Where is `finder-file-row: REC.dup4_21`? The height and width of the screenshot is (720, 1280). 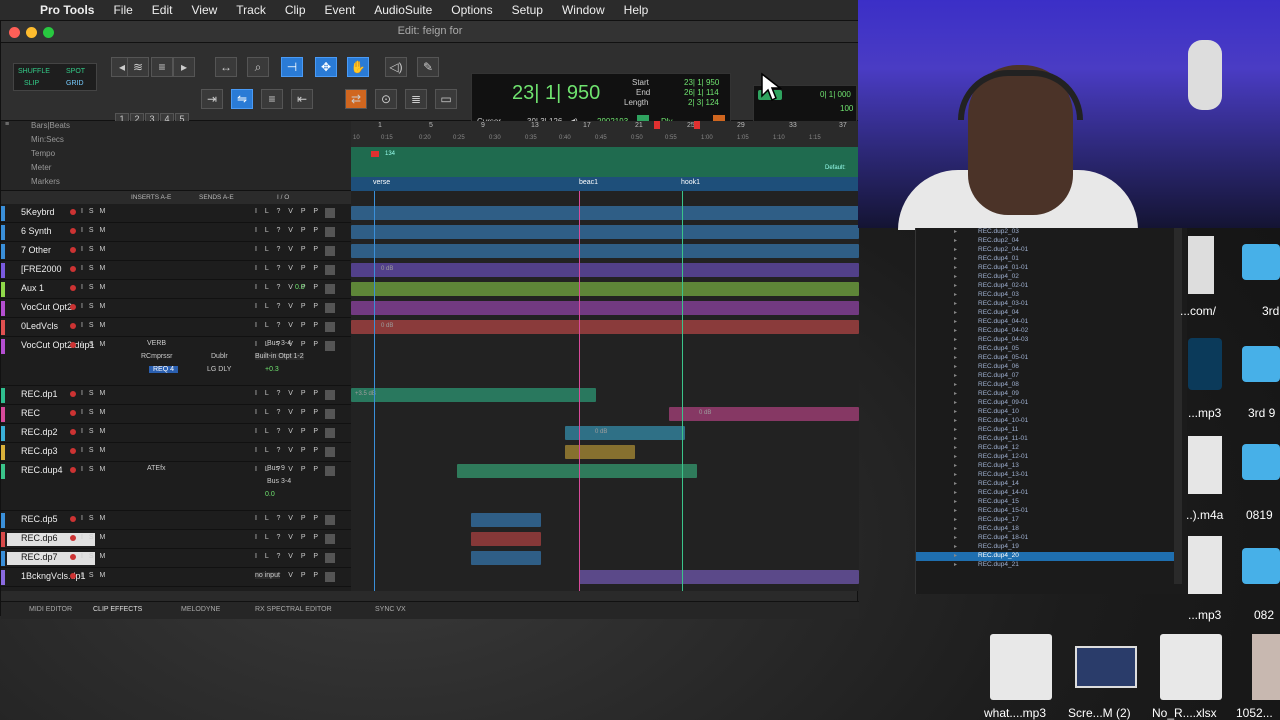 finder-file-row: REC.dup4_21 is located at coordinates (998, 564).